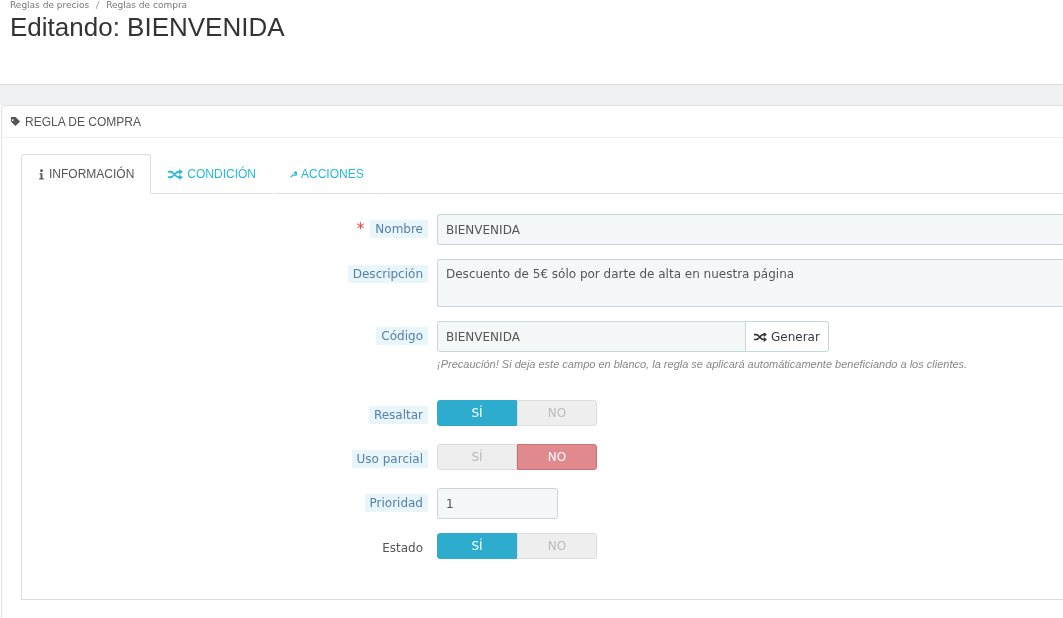 This screenshot has width=1063, height=618. What do you see at coordinates (398, 415) in the screenshot?
I see `field-label: Resaltar` at bounding box center [398, 415].